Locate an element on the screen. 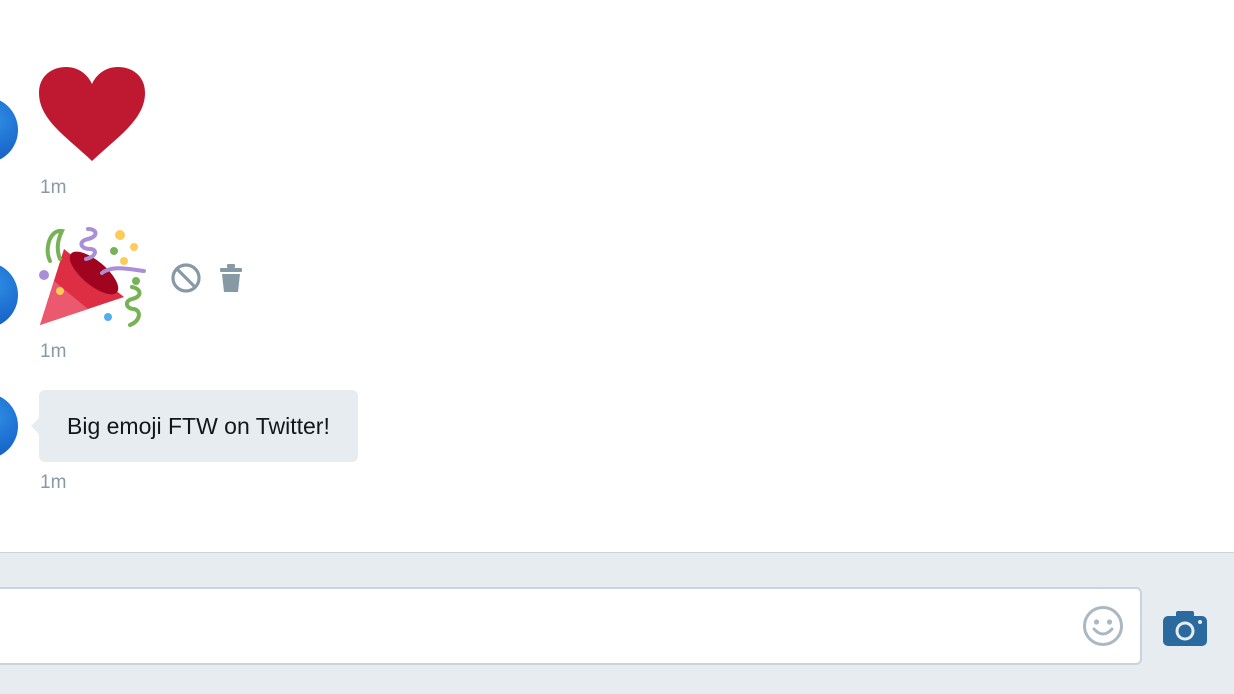 This screenshot has height=694, width=1234. heart-icon is located at coordinates (92, 114).